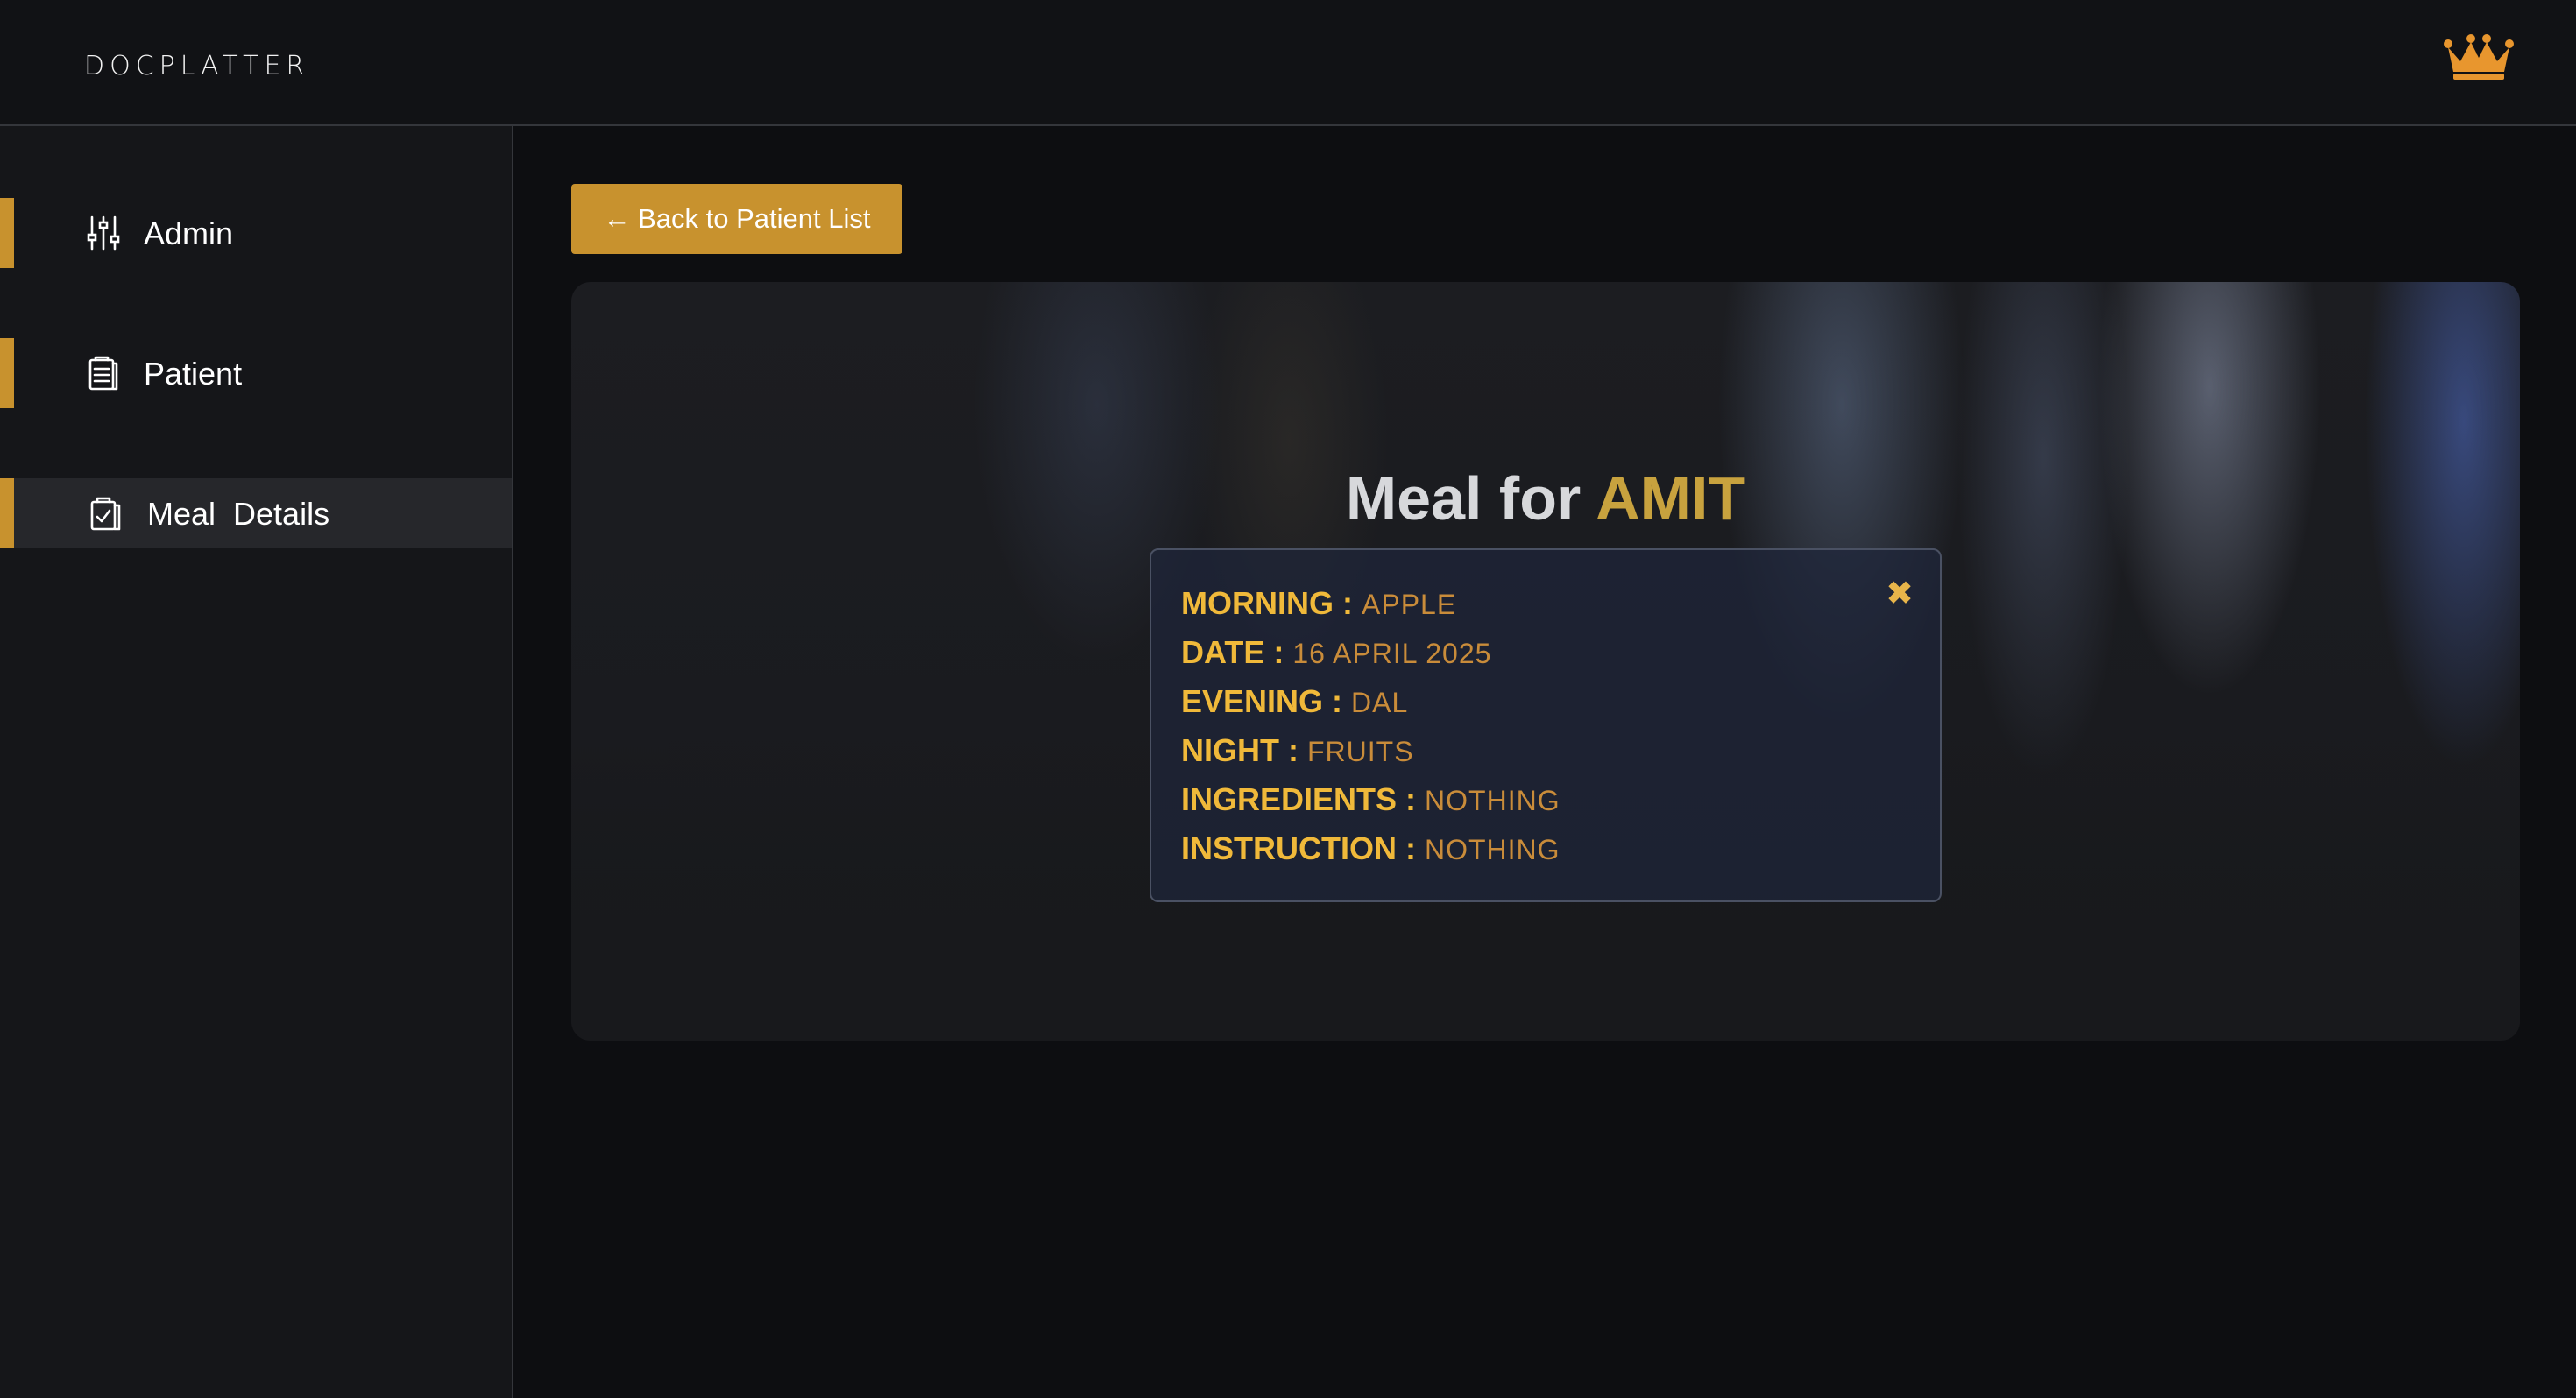  I want to click on meal-row-evening: EVENING: DAL, so click(1370, 707).